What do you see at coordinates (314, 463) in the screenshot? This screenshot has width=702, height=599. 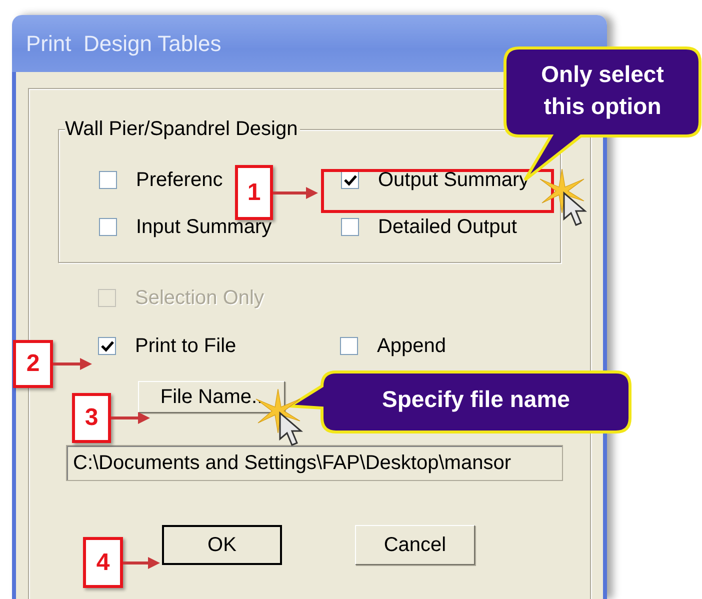 I see `path-field: C:\Documents and Settings\FAP\Desktop\mansor` at bounding box center [314, 463].